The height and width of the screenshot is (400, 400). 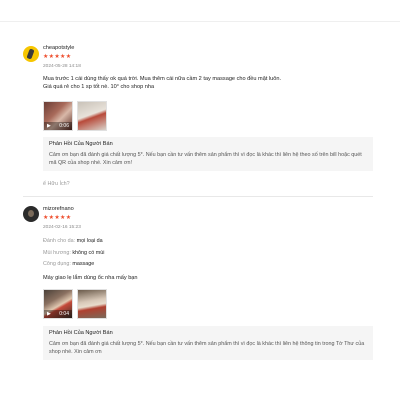 What do you see at coordinates (64, 126) in the screenshot?
I see `video-duration: 0:06` at bounding box center [64, 126].